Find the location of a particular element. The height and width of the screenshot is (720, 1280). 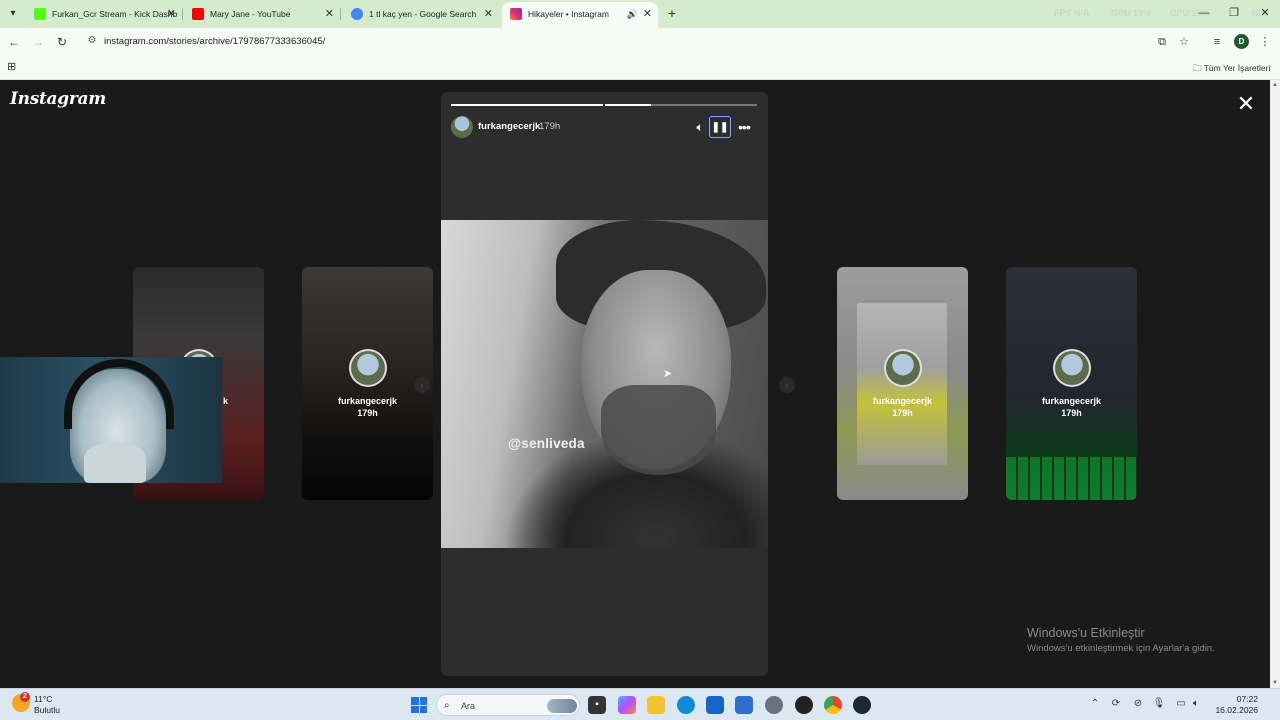

tab-kick: Furkan_Gcr Stream - Kick Dashb ✕ is located at coordinates (104, 15).